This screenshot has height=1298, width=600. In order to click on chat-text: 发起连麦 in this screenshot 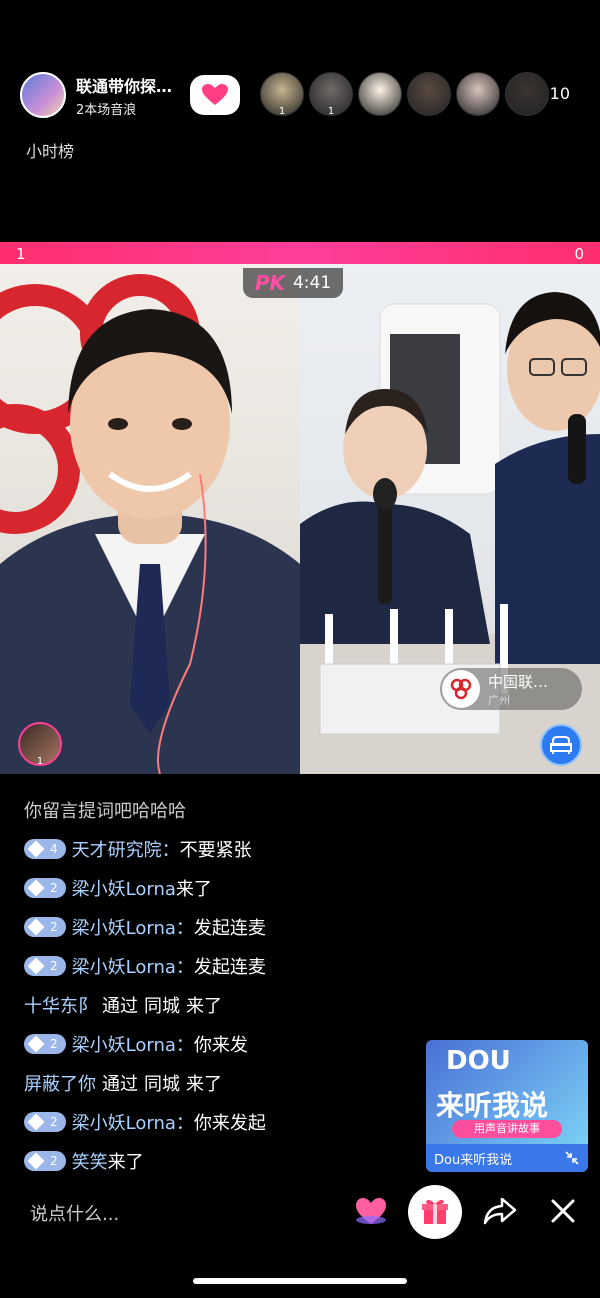, I will do `click(229, 967)`.